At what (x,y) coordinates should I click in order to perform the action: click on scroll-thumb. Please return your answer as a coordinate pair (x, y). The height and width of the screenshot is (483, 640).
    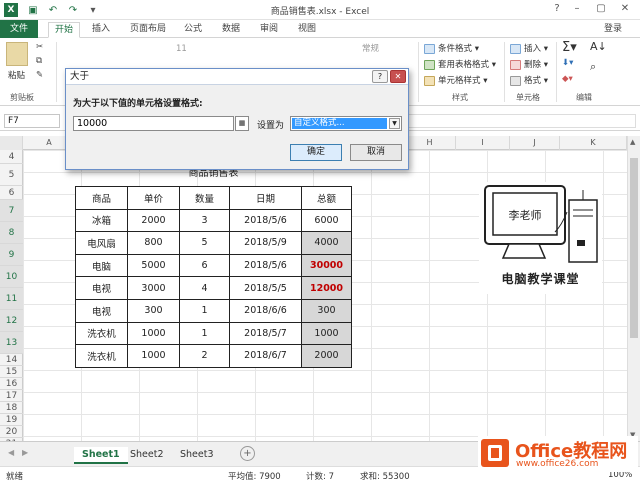
    Looking at the image, I should click on (634, 248).